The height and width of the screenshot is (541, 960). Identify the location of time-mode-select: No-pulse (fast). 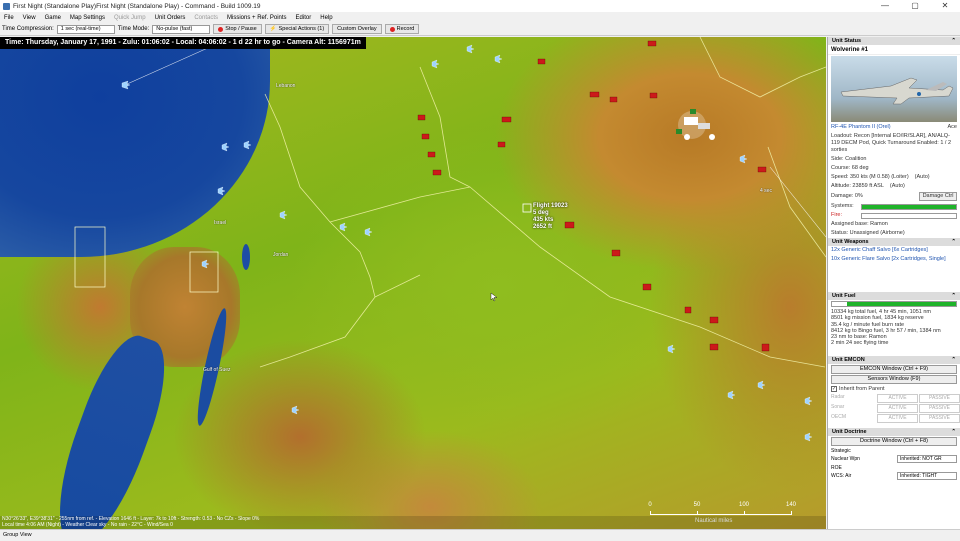
(181, 29).